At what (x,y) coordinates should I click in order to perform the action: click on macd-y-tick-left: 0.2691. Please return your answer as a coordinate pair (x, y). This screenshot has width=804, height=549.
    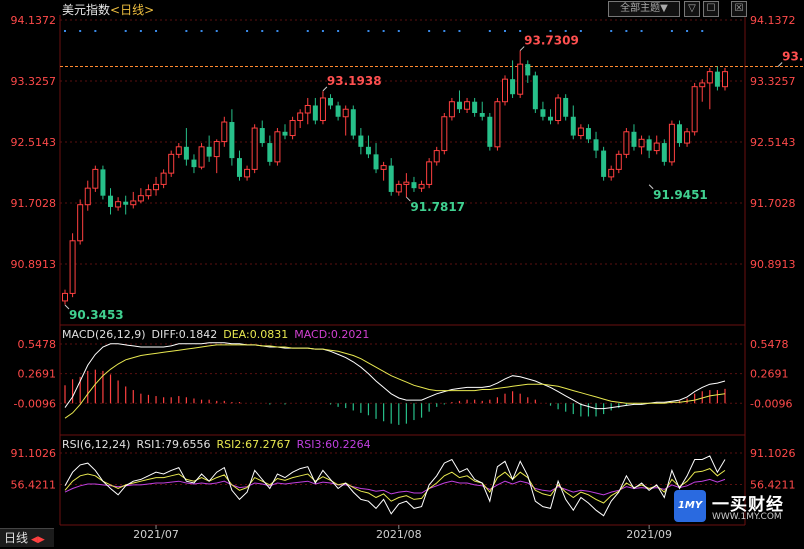
    Looking at the image, I should click on (37, 374).